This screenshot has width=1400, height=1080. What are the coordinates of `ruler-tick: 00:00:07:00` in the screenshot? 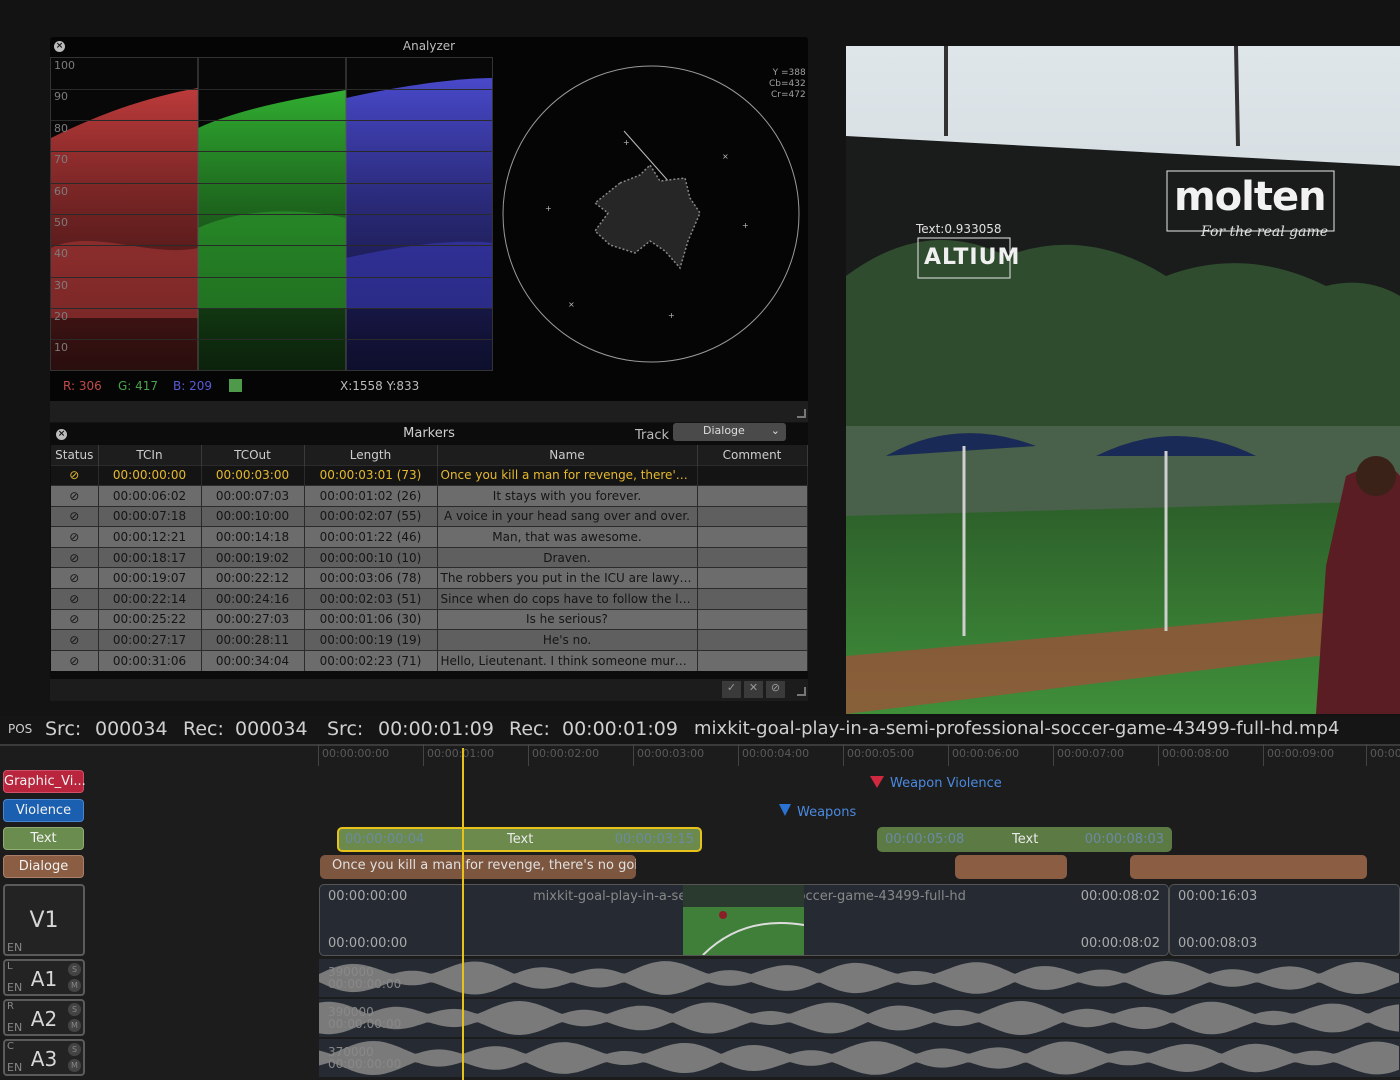 It's located at (1088, 755).